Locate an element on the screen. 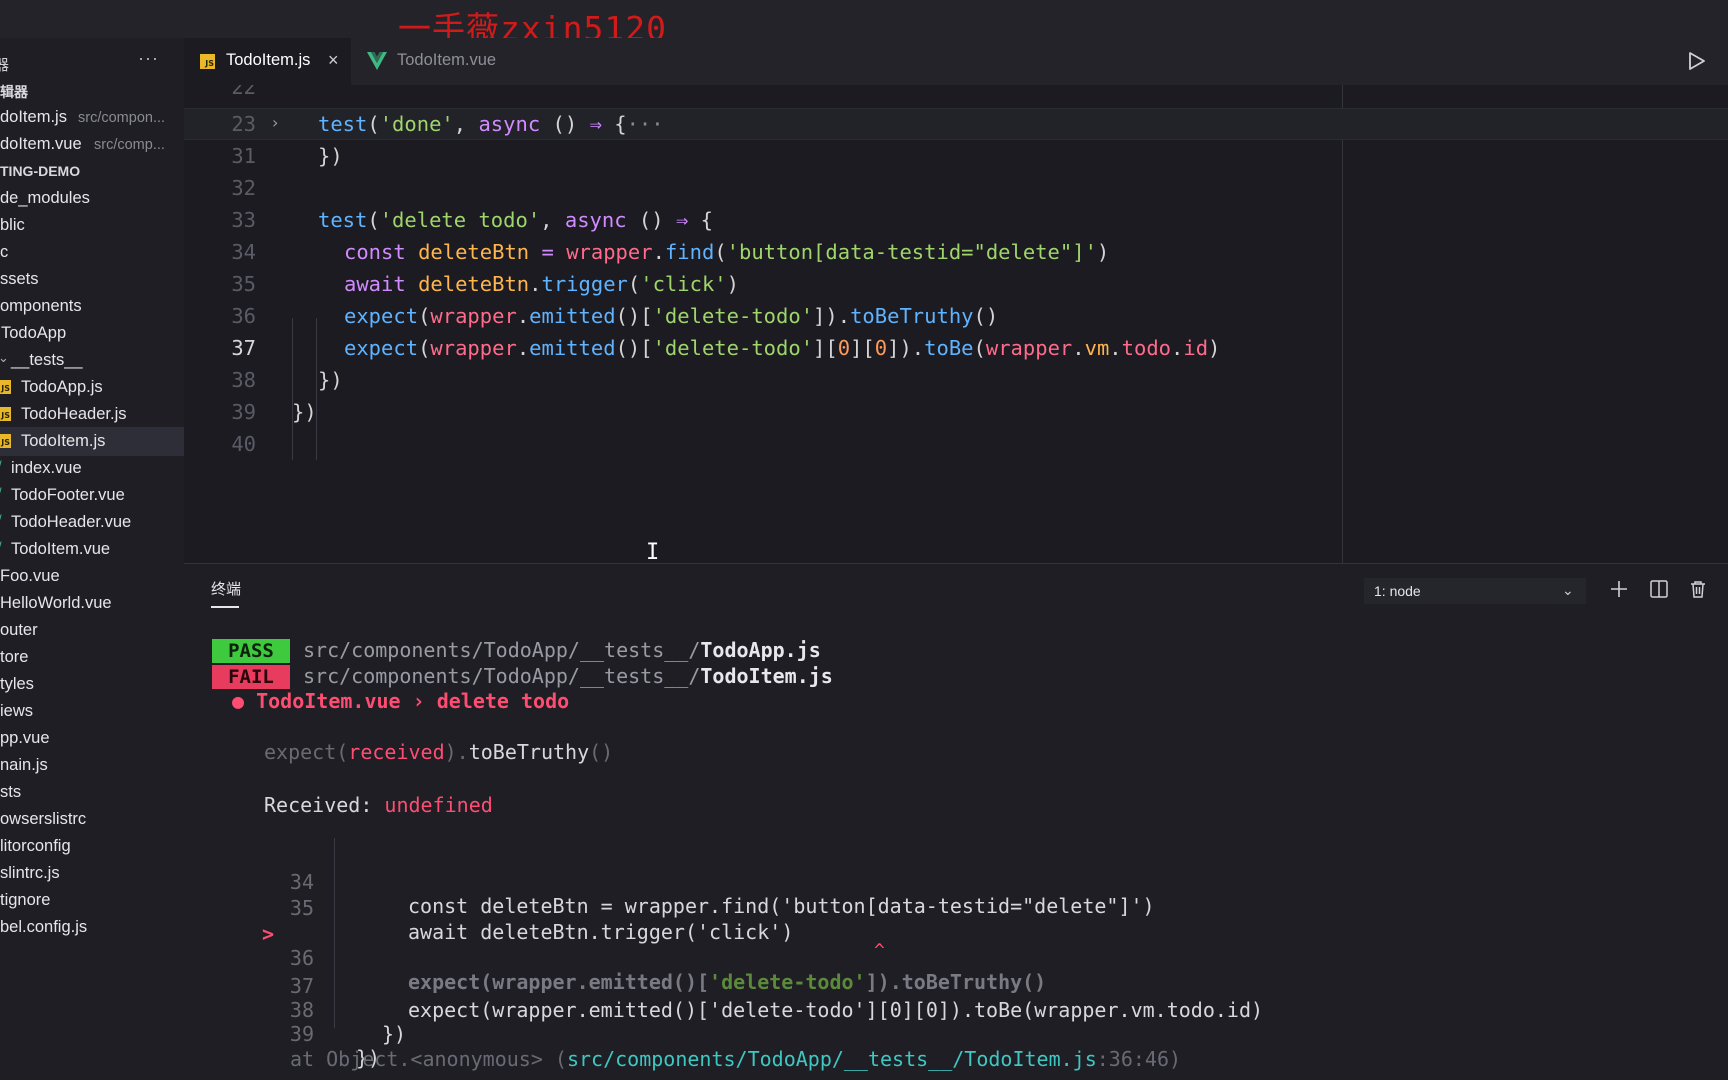 The height and width of the screenshot is (1080, 1728). file-tree-label: pp.vue is located at coordinates (25, 738).